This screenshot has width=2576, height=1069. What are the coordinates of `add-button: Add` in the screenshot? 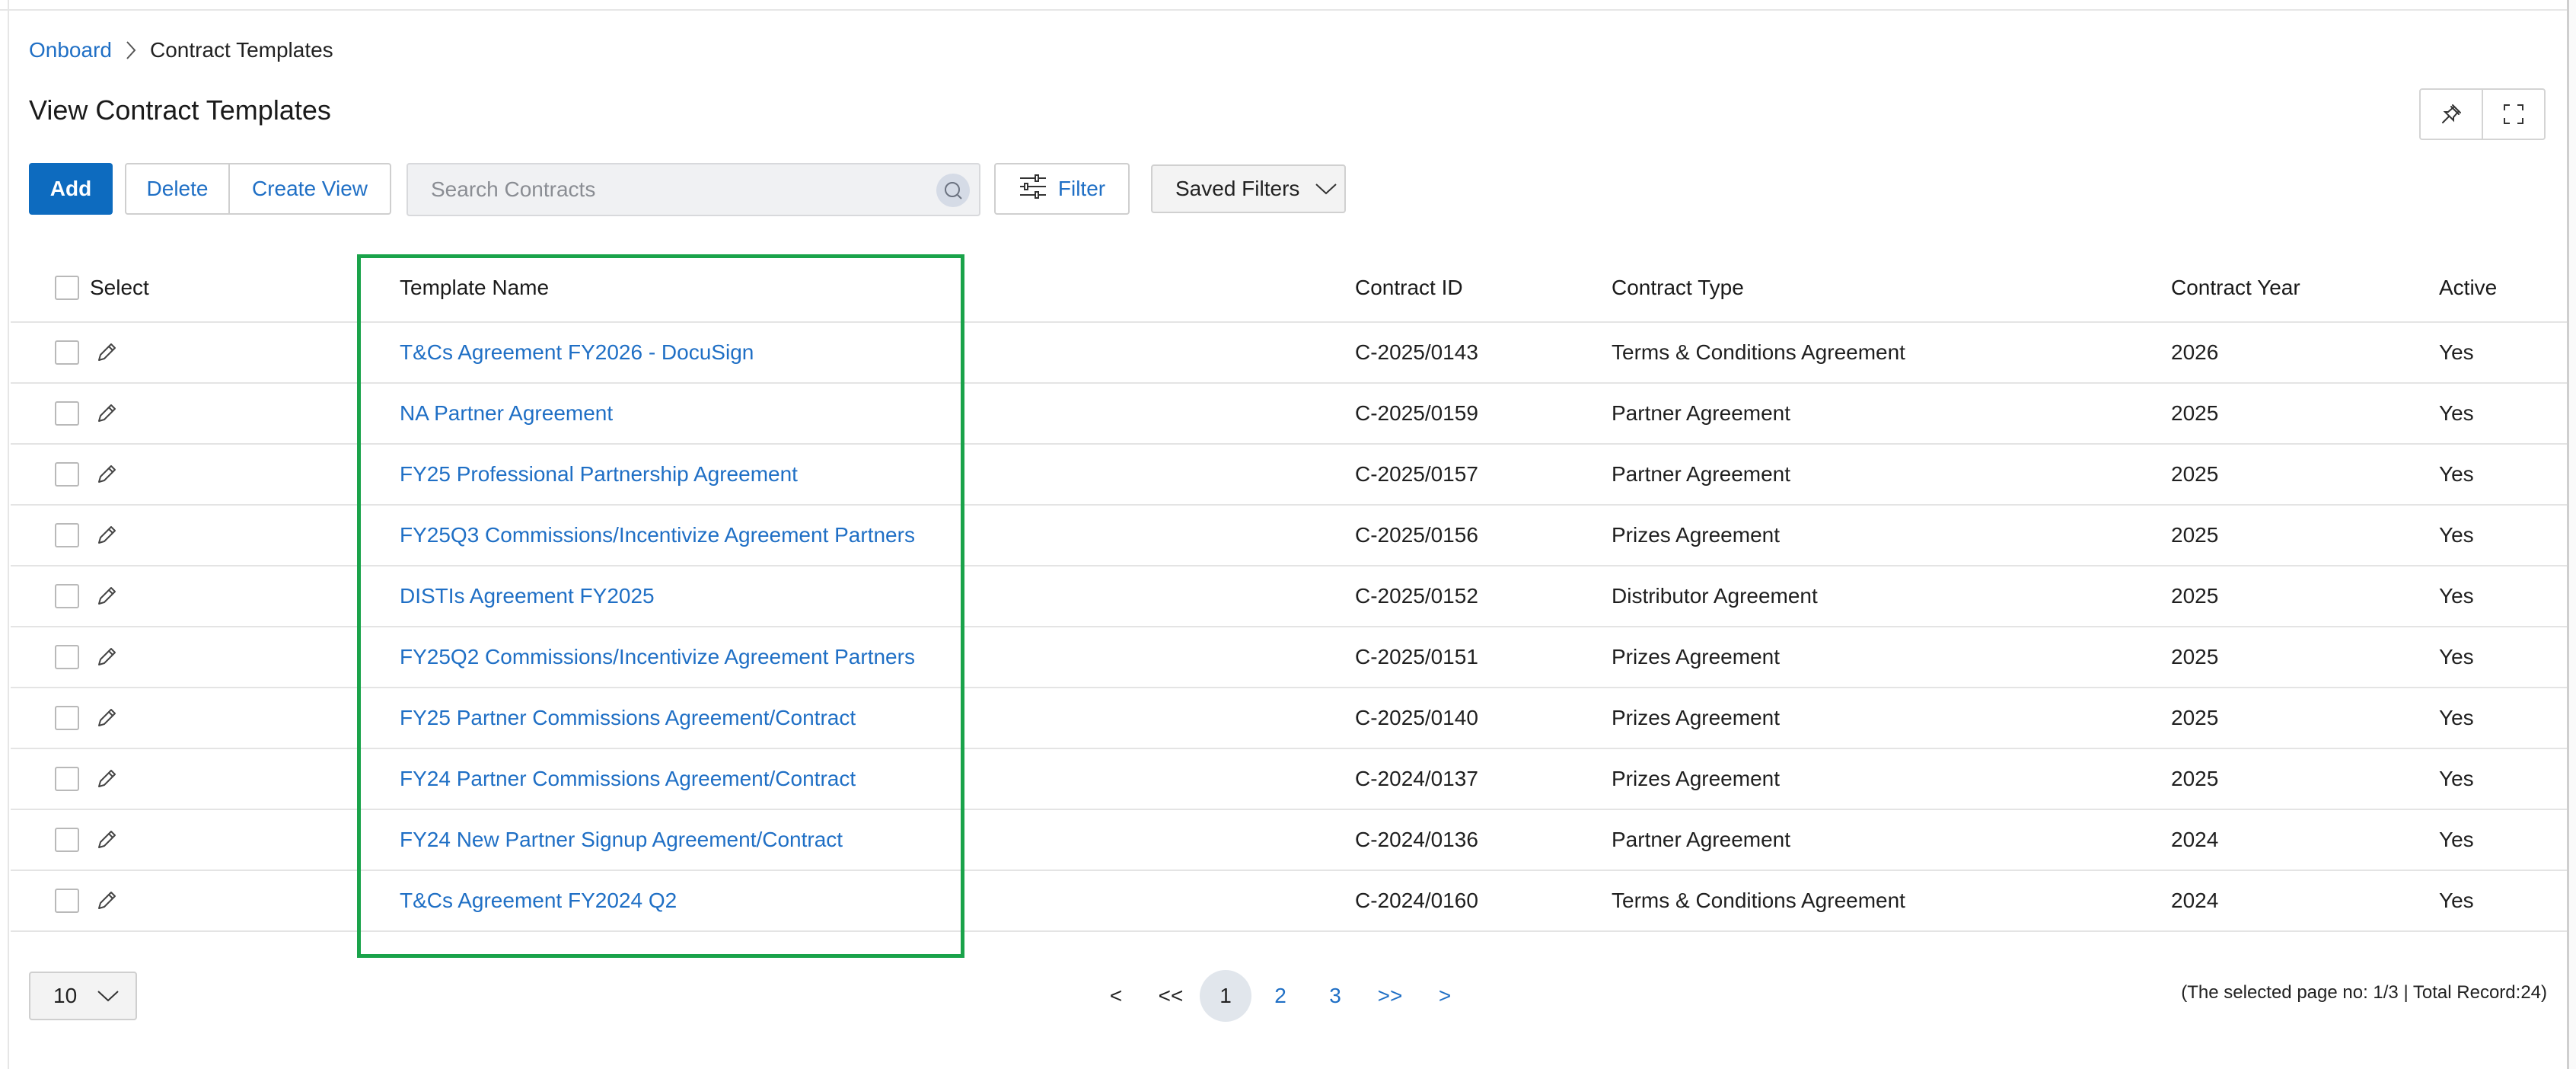 It's located at (71, 189).